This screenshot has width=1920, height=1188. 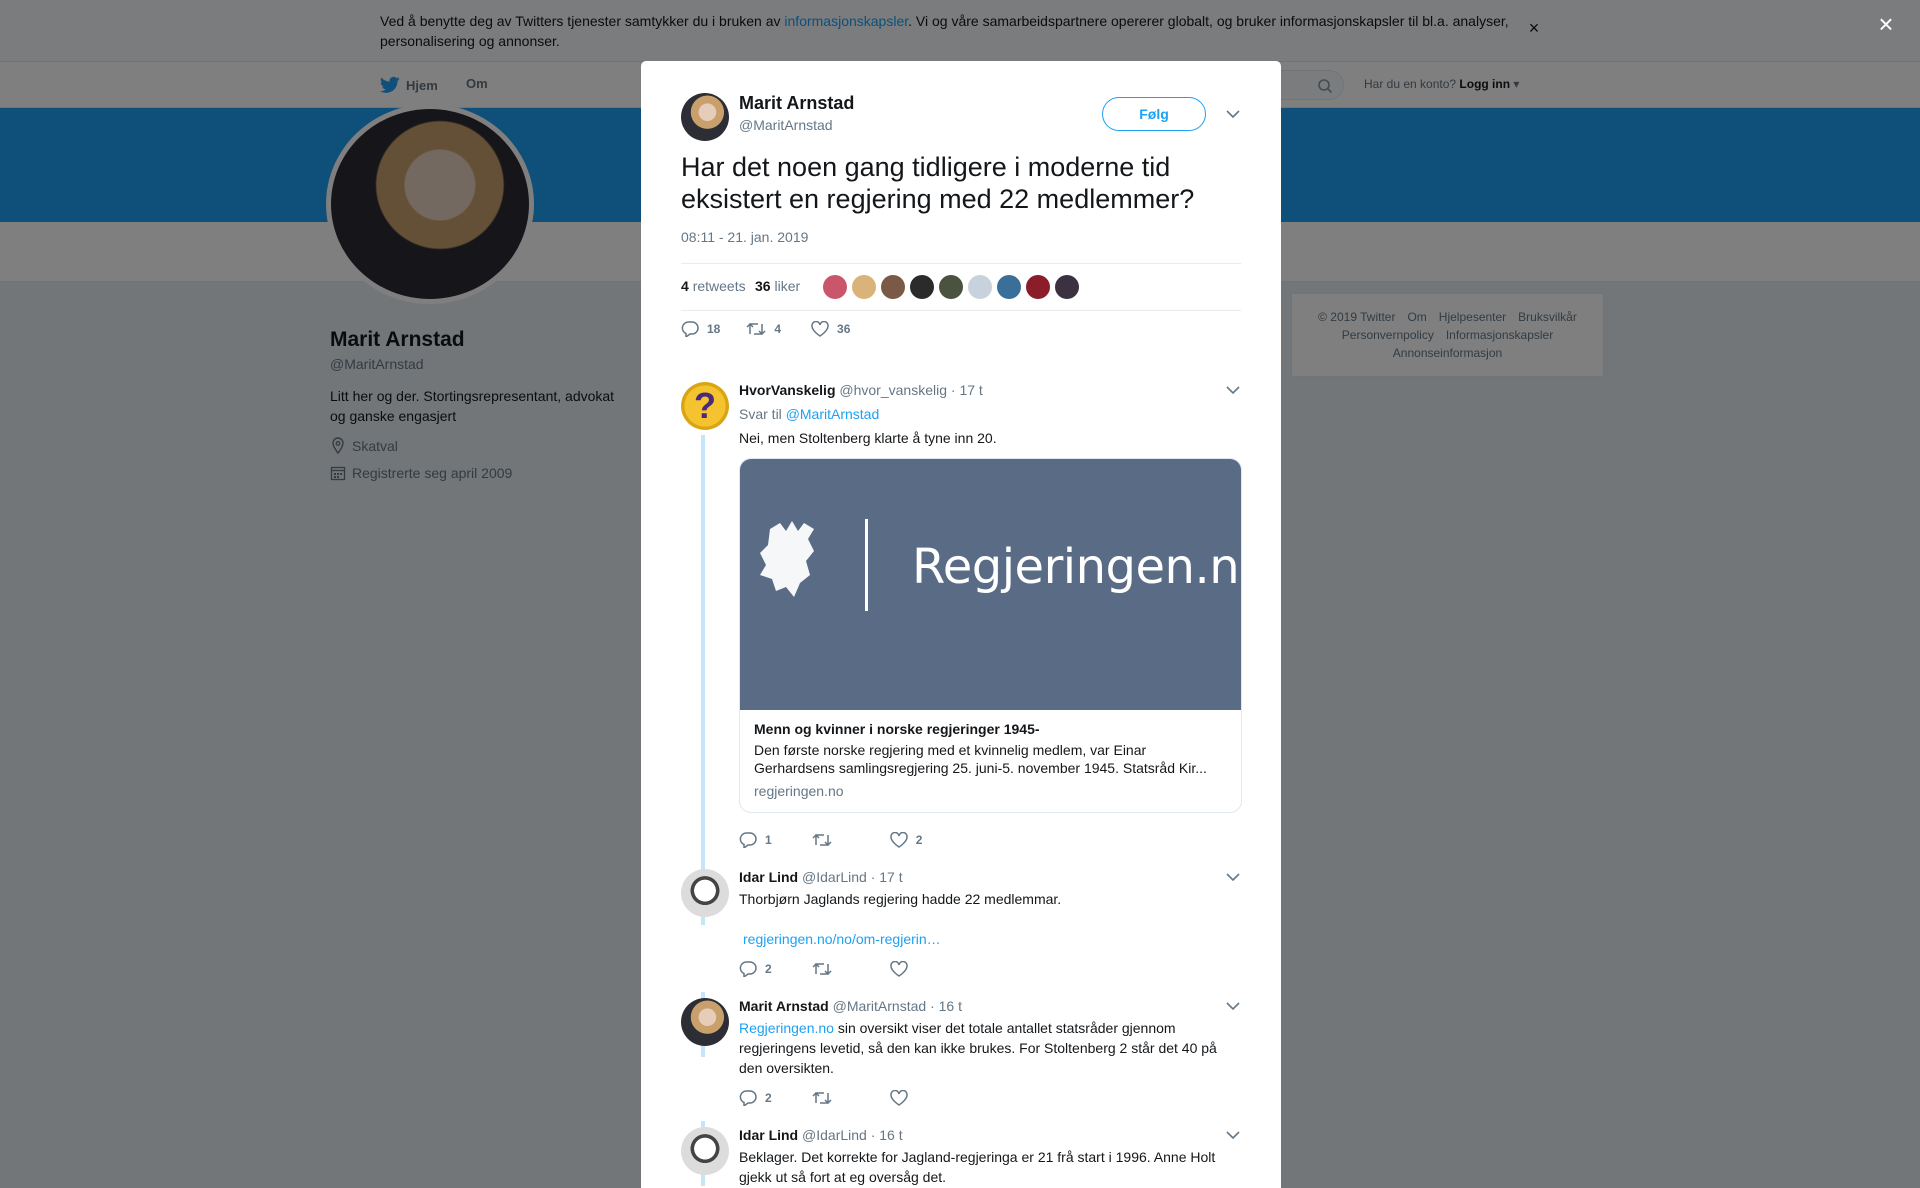 I want to click on reply-header: HvorVanskelig @hvor_vanskelig · 17 t, so click(x=861, y=390).